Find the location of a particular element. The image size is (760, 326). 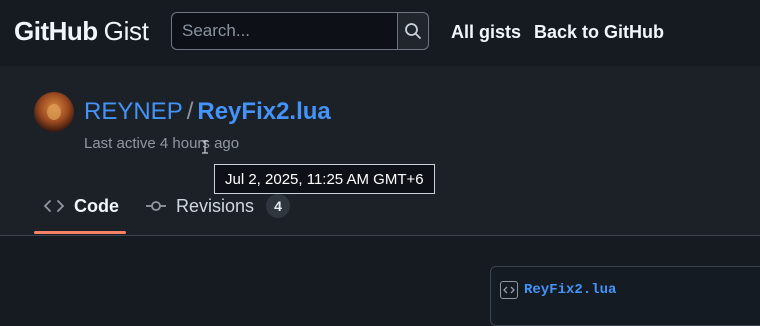

code-icon is located at coordinates (54, 206).